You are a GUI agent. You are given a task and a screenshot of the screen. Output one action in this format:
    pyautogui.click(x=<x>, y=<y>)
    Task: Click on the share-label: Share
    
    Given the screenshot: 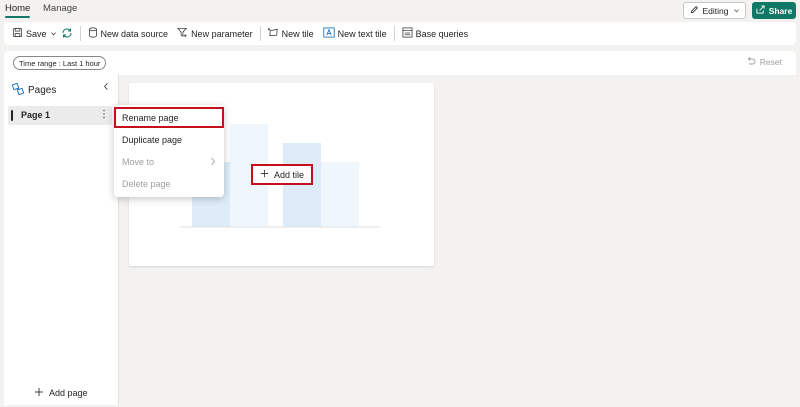 What is the action you would take?
    pyautogui.click(x=780, y=10)
    